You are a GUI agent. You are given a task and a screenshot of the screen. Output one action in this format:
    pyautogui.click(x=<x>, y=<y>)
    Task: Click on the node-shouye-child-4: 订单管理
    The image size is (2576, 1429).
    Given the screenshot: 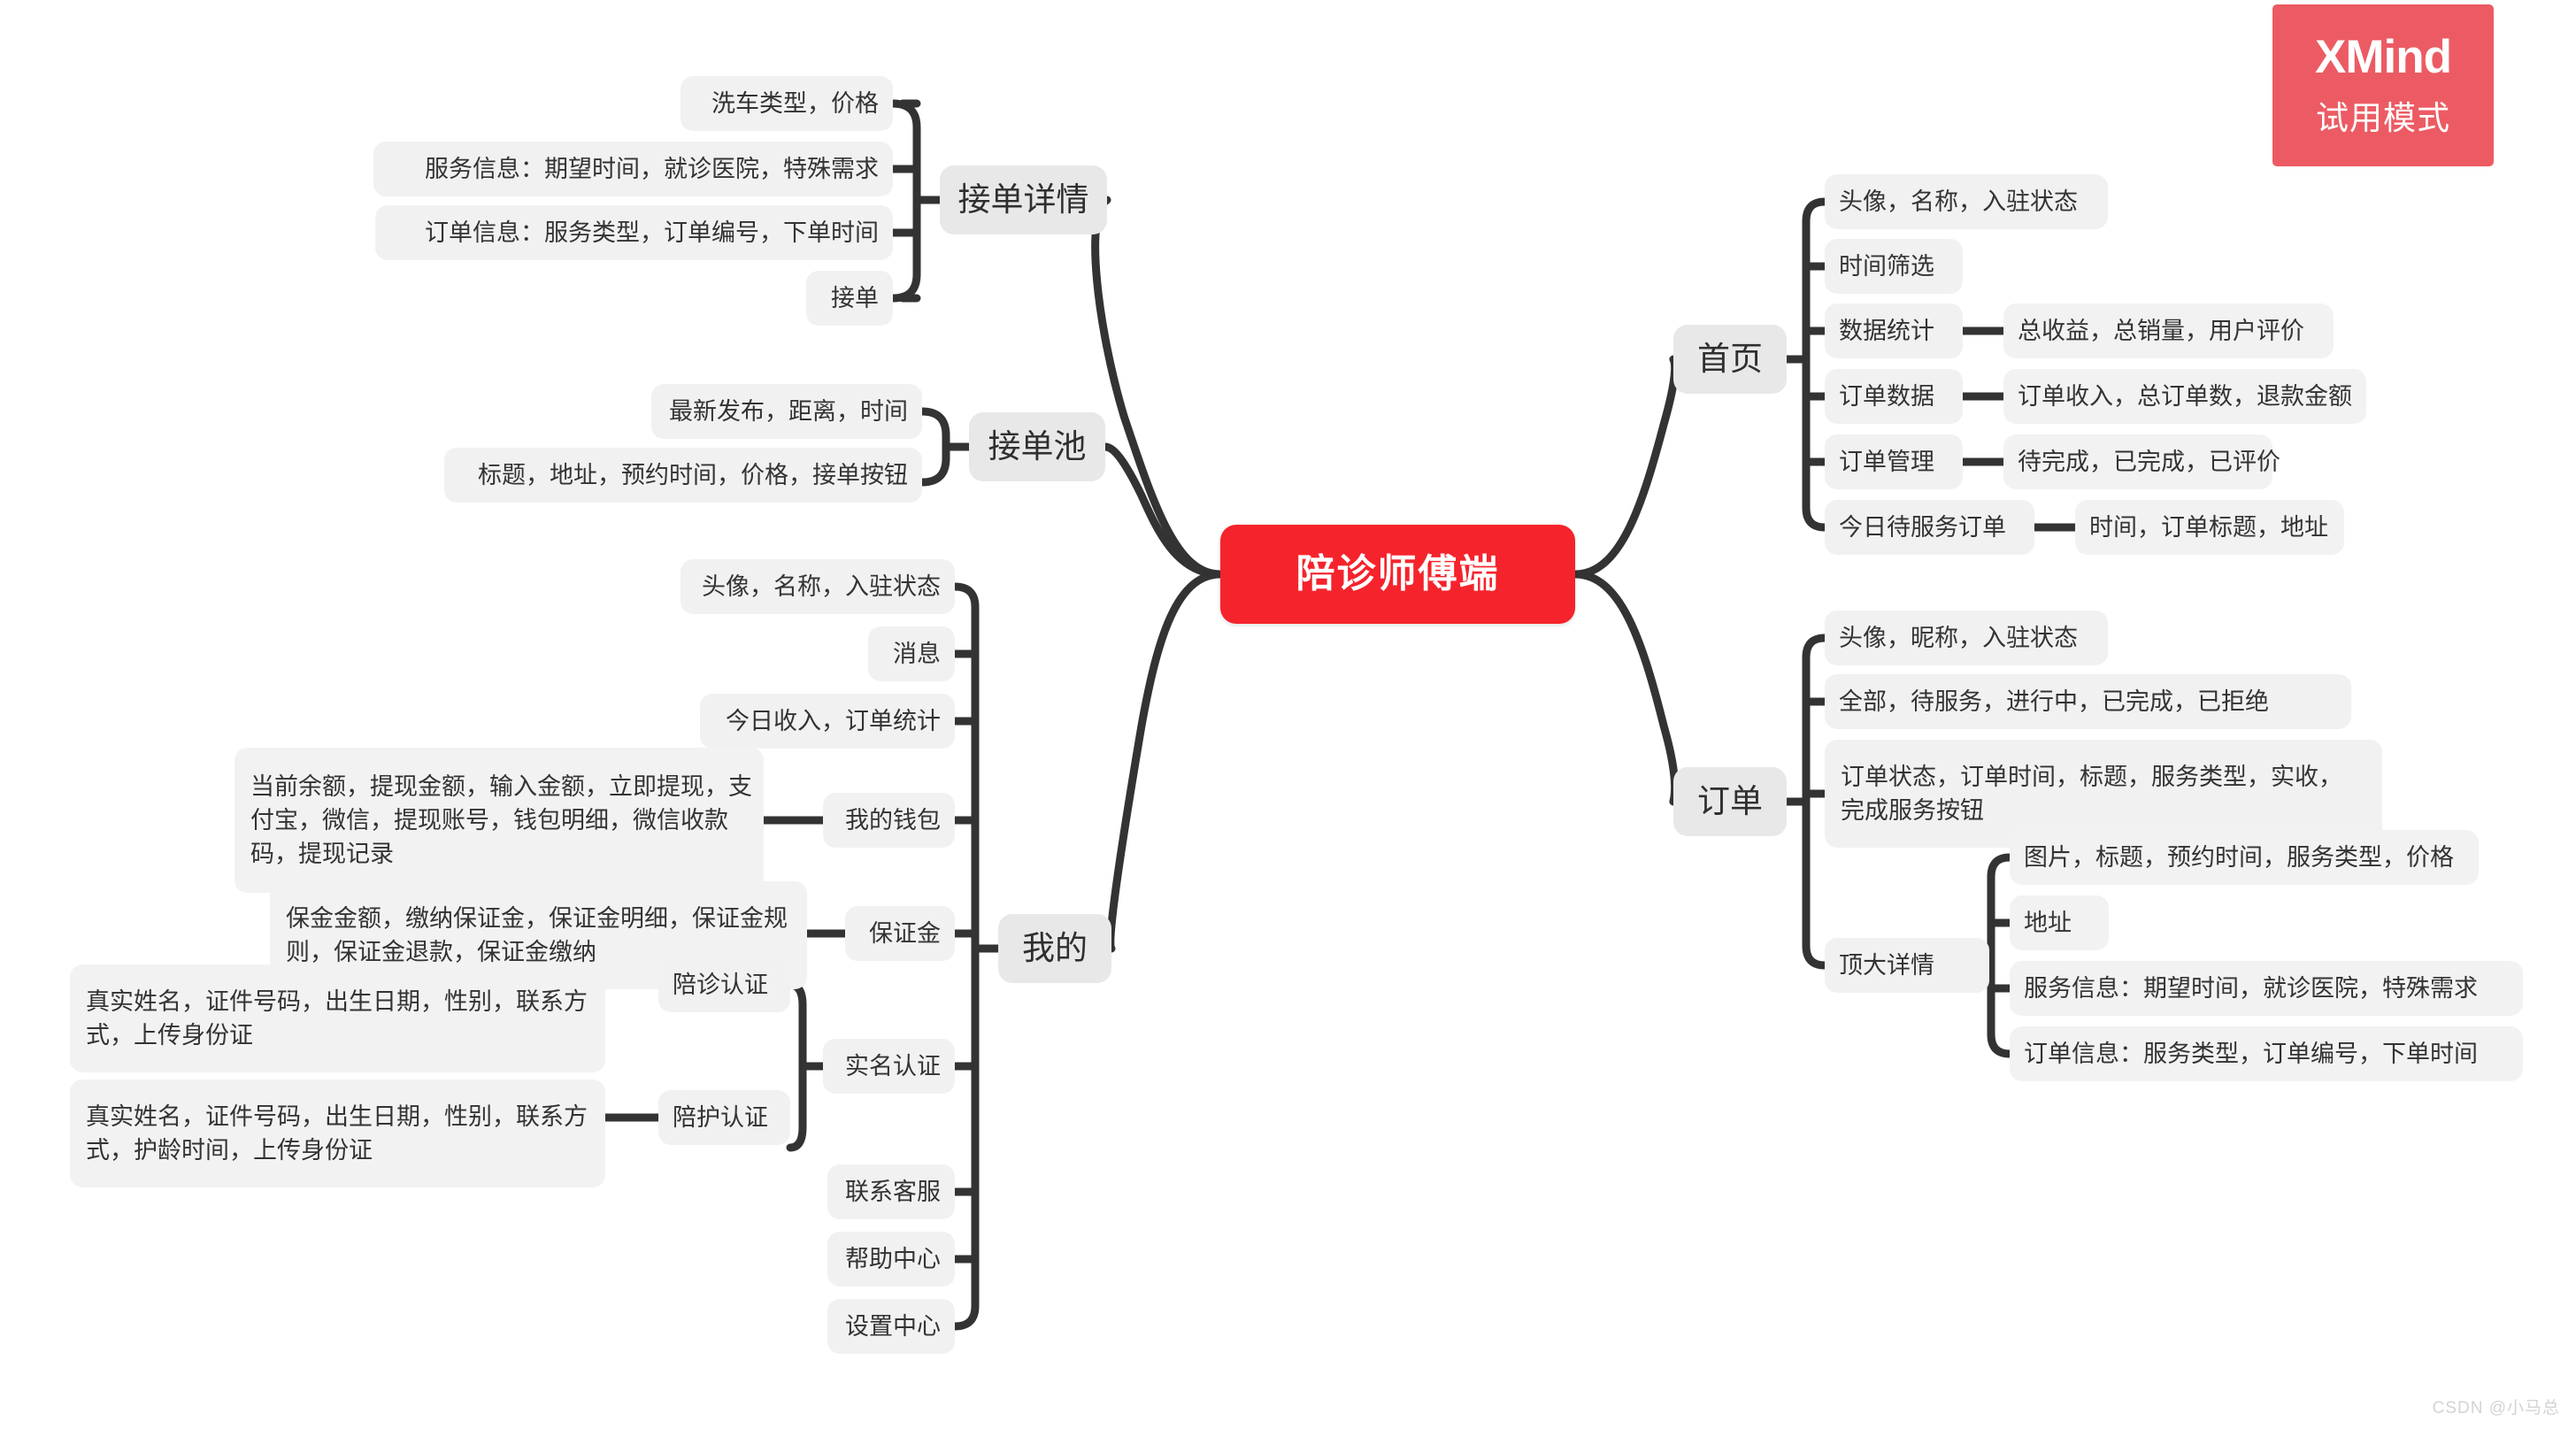 What is the action you would take?
    pyautogui.click(x=1894, y=462)
    